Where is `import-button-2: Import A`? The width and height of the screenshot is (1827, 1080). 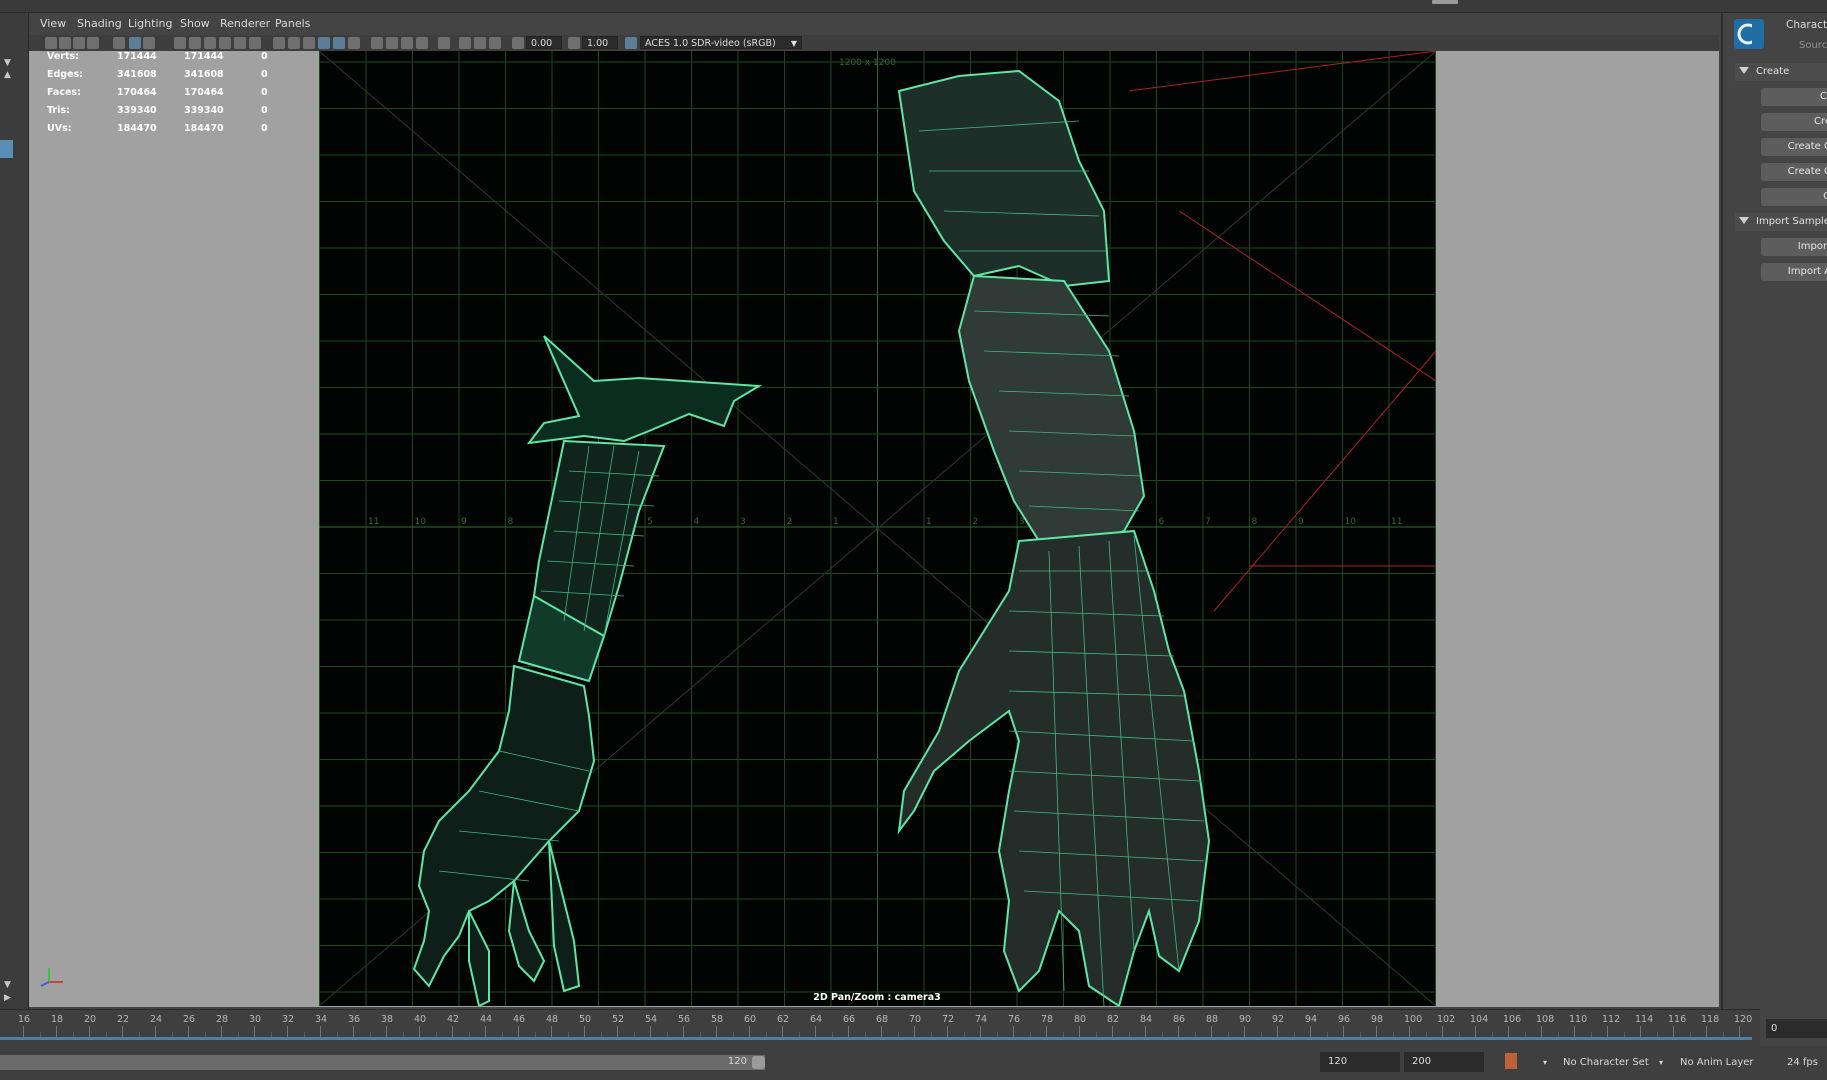 import-button-2: Import A is located at coordinates (1794, 272).